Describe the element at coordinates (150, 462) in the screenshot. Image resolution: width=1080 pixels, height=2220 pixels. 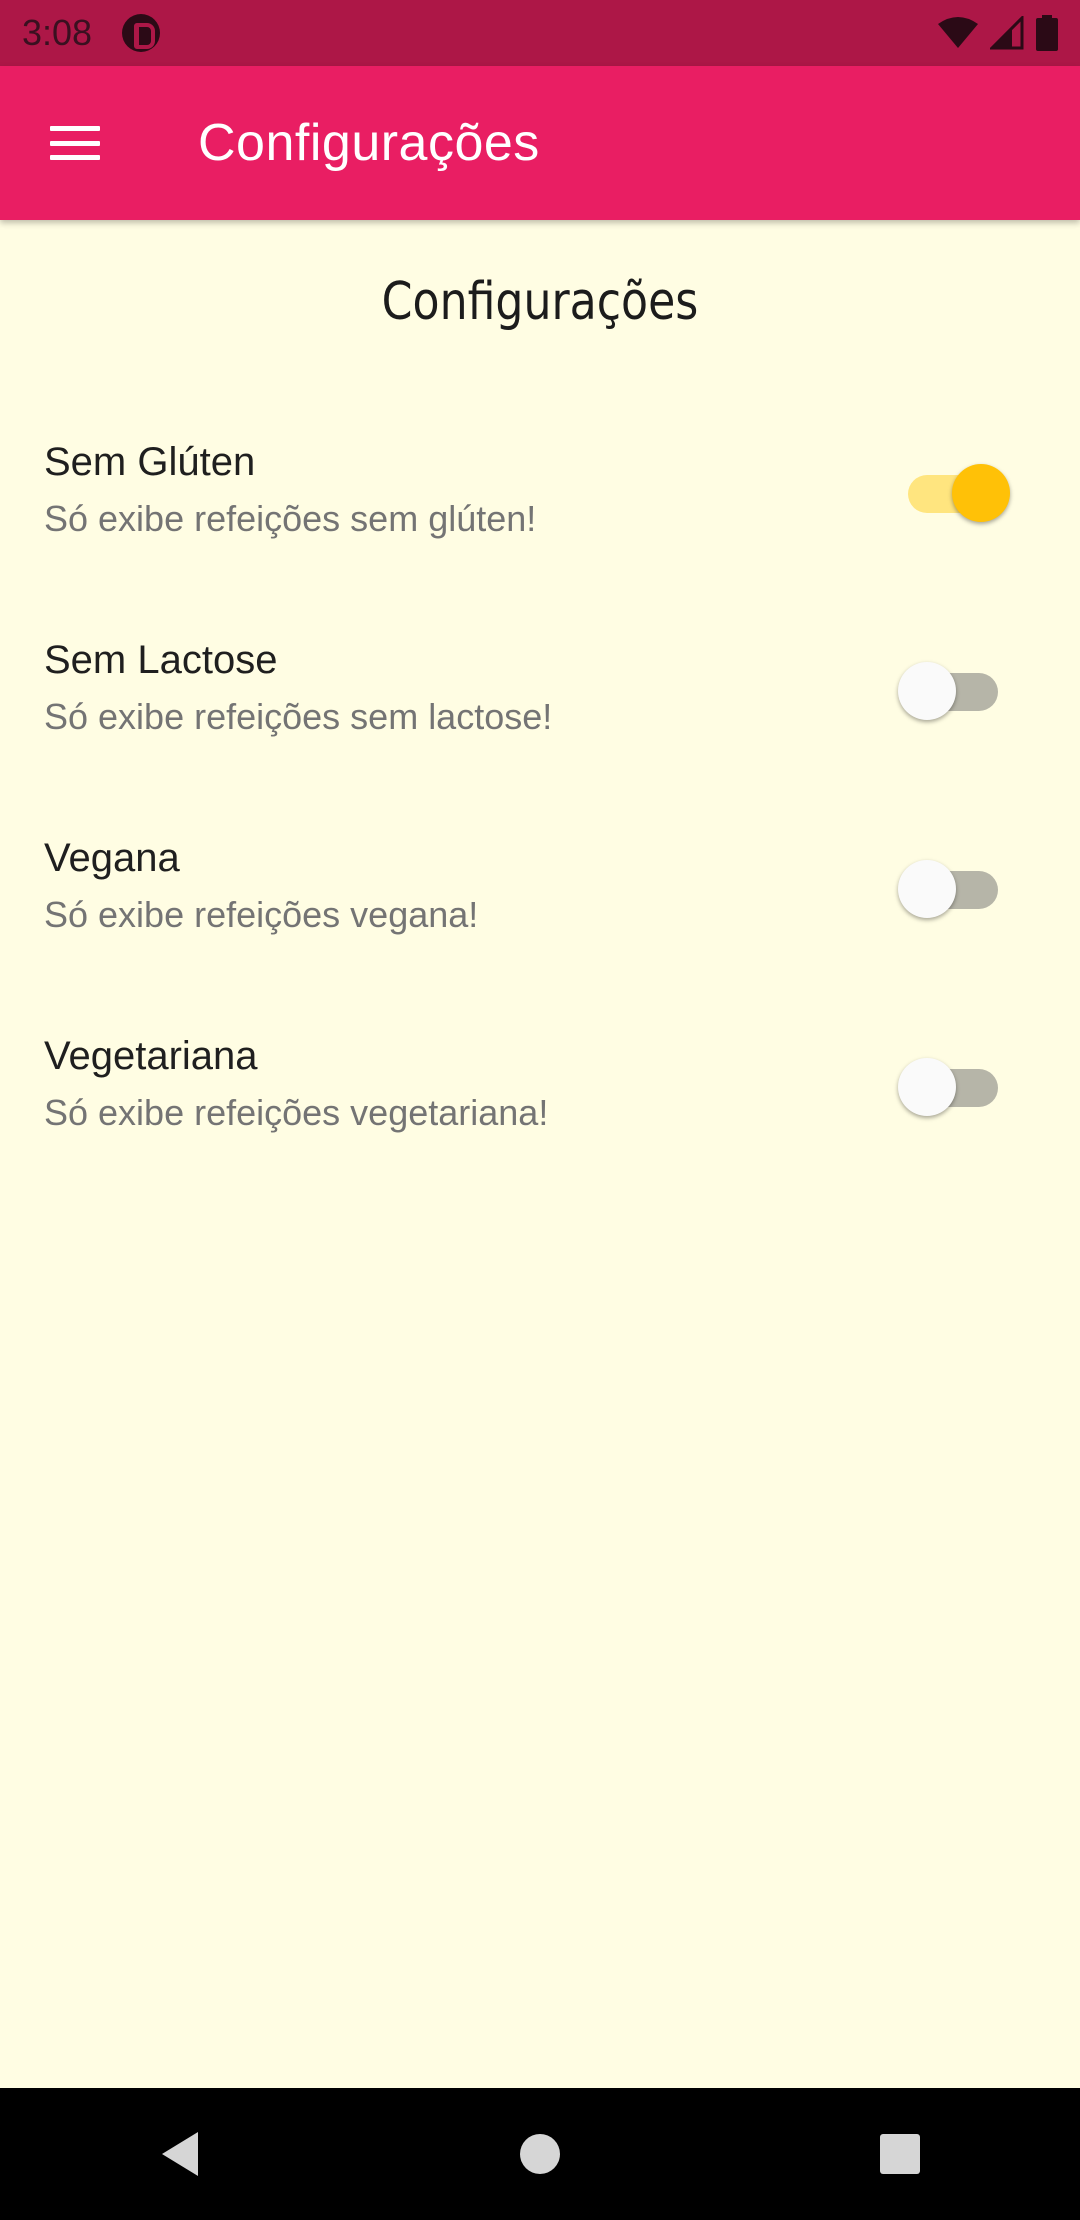
I see `setting-title: Sem Glúten` at that location.